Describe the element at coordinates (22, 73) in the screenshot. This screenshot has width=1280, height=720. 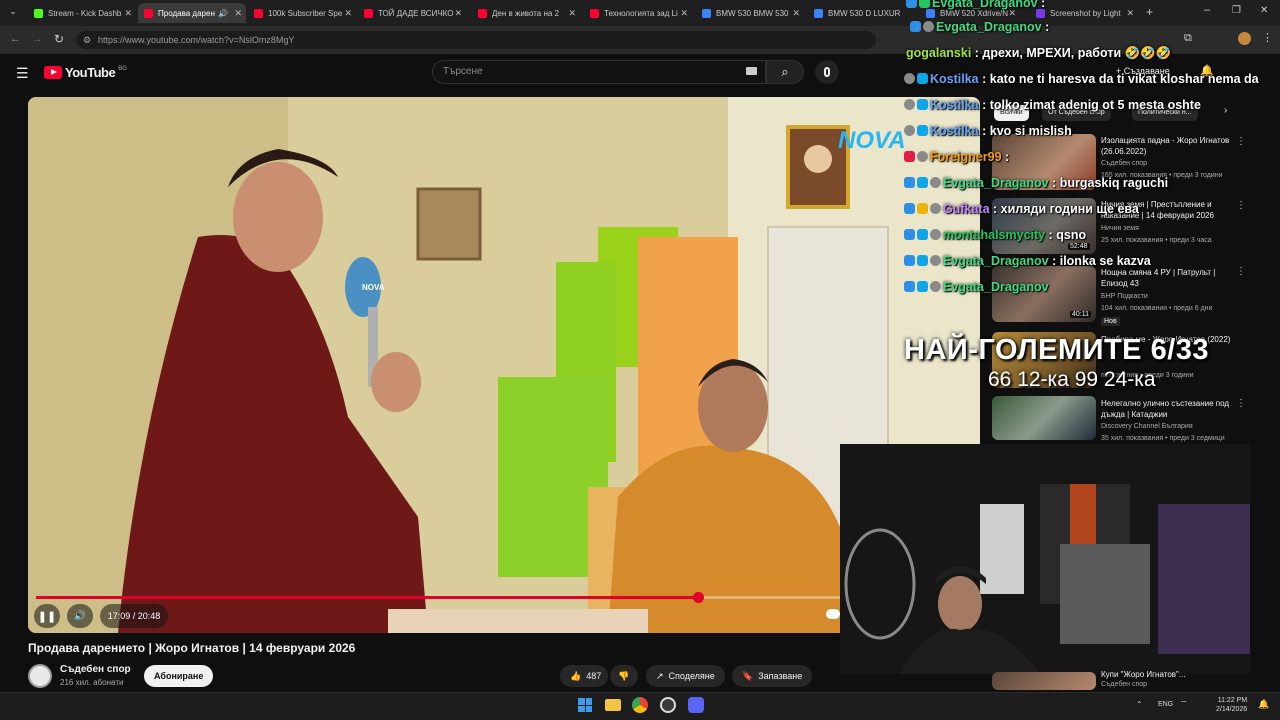
I see `hamburger-menu-icon: ☰` at that location.